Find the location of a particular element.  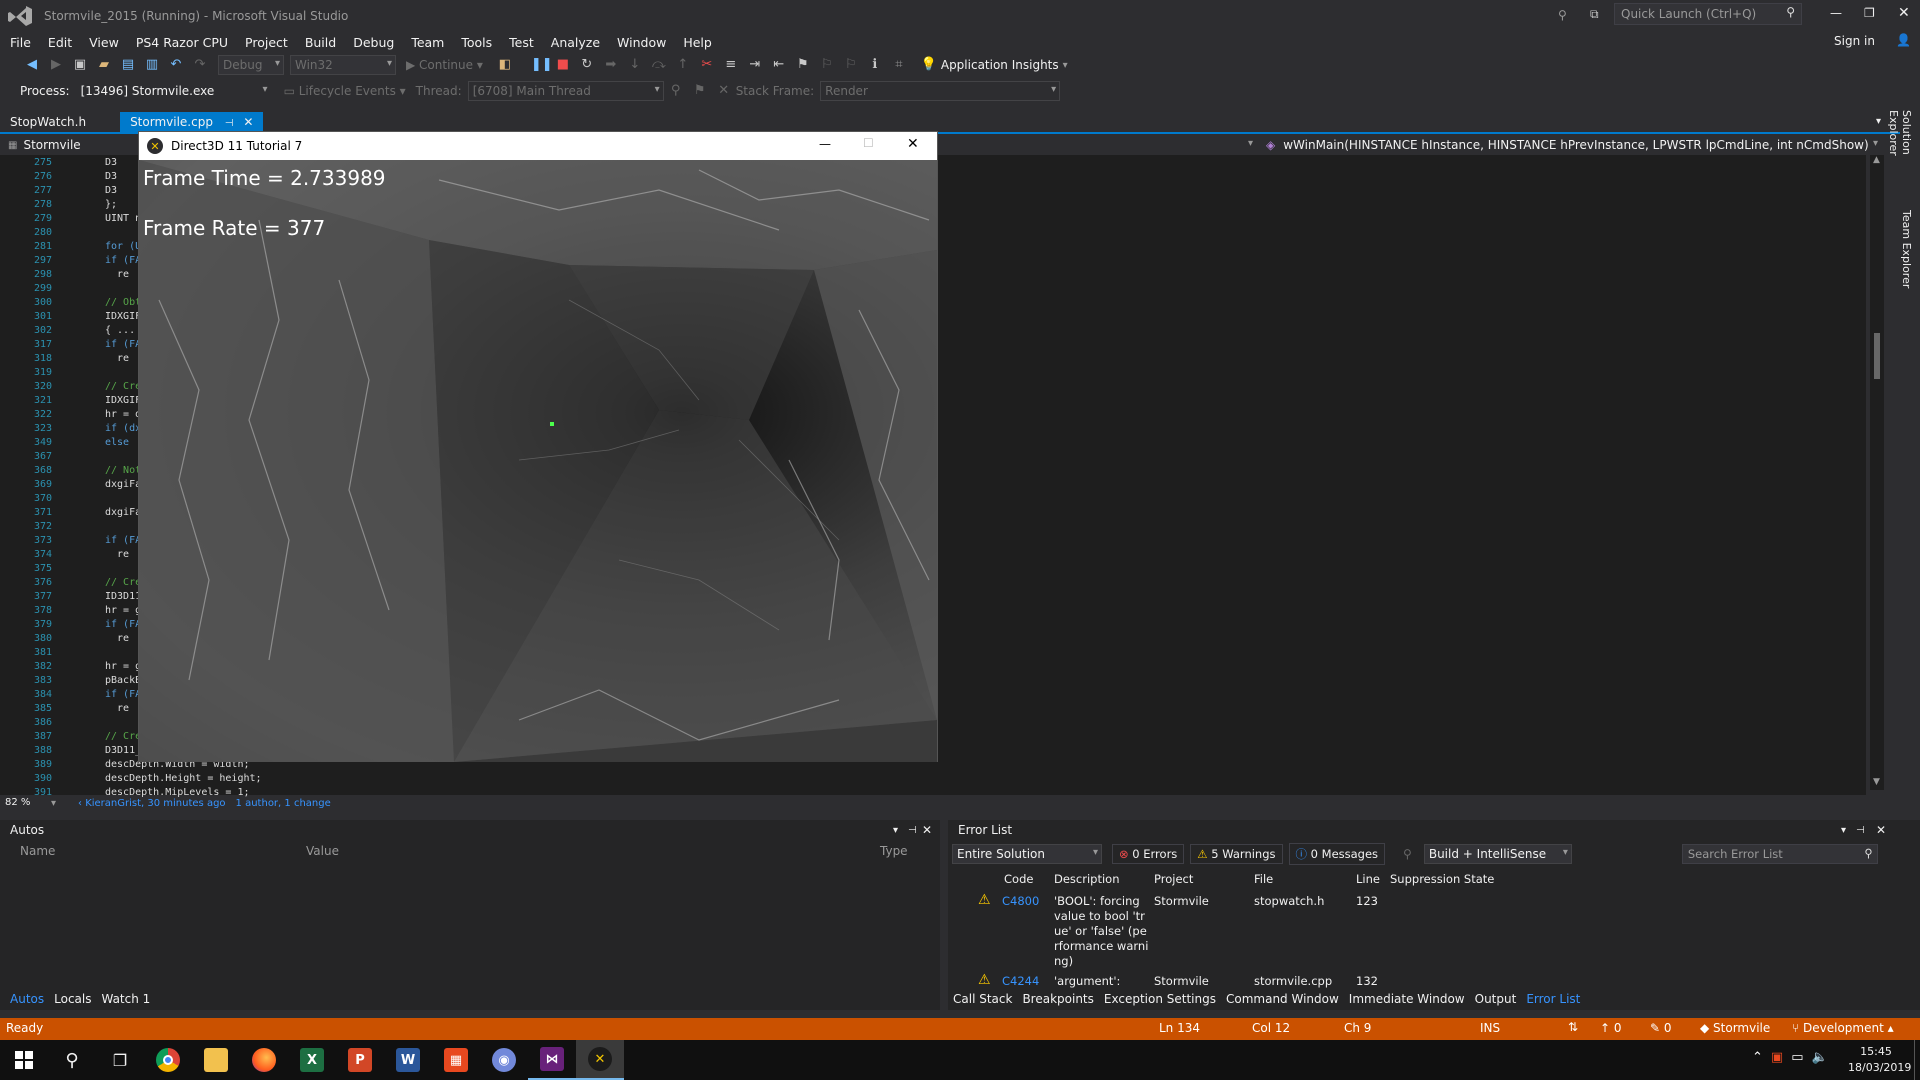

warnings-filter-button: ⚠ 5 Warnings is located at coordinates (1236, 854).